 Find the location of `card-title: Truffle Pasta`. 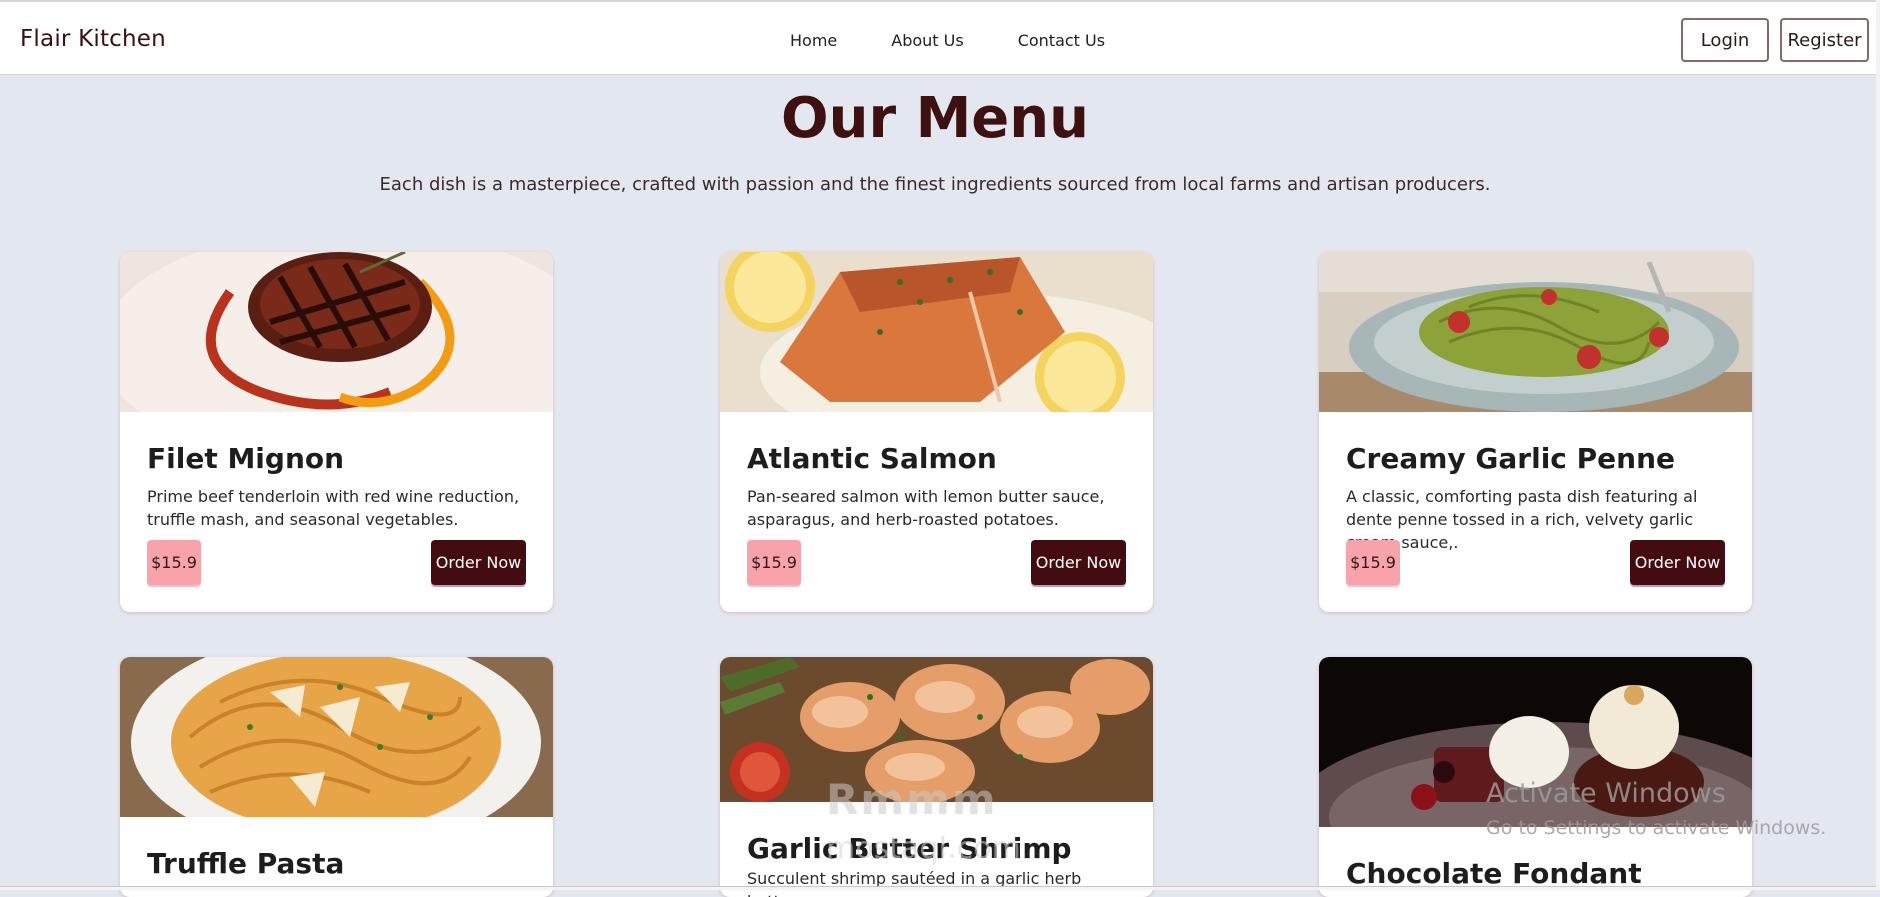

card-title: Truffle Pasta is located at coordinates (246, 863).